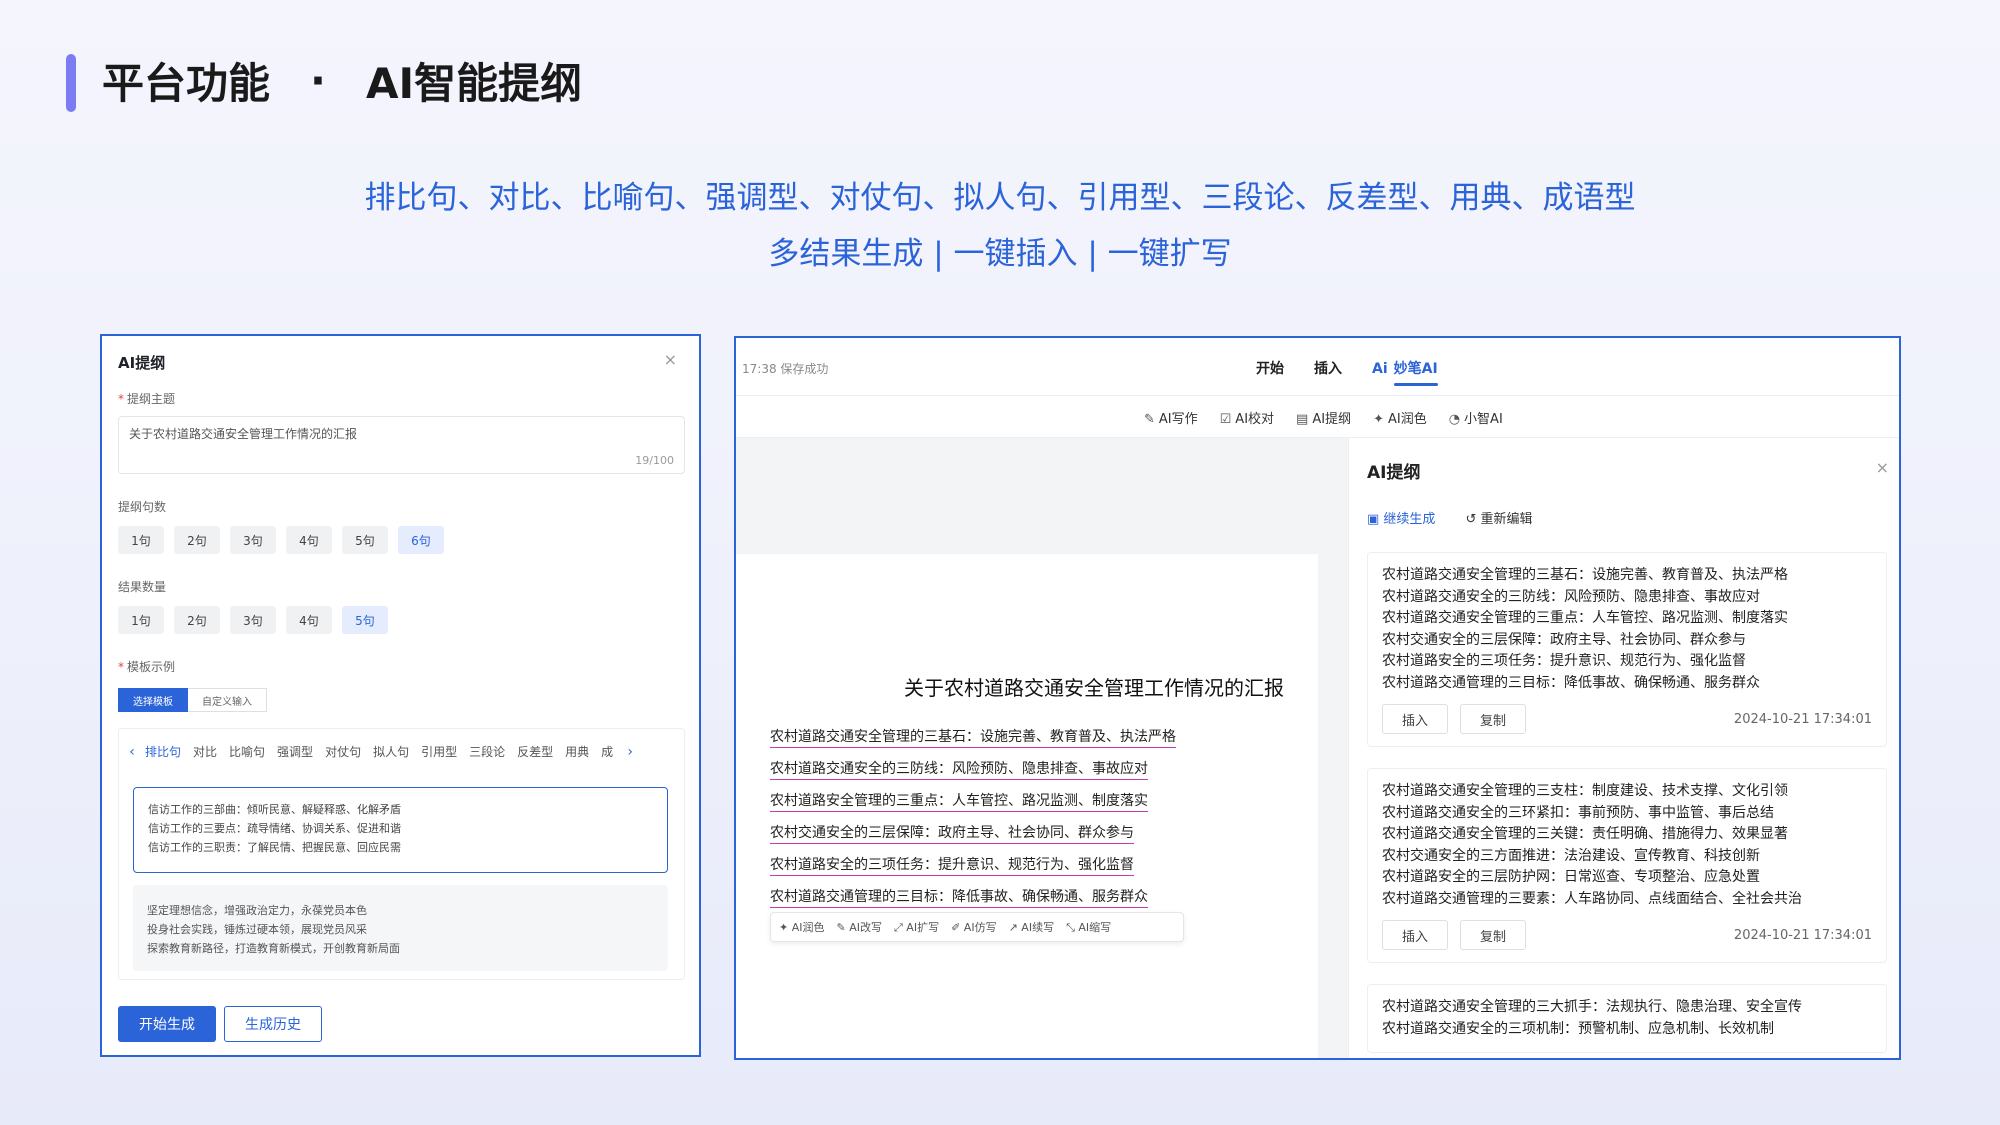  Describe the element at coordinates (401, 445) in the screenshot. I see `topic-input: 关于农村道路交通安全管理工作情况的汇报 19/100` at that location.